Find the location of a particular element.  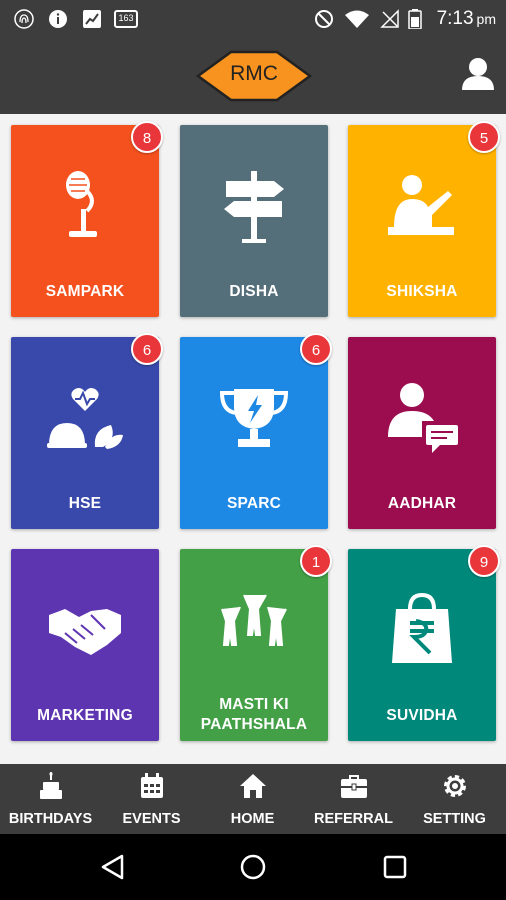

gear-icon is located at coordinates (455, 786).